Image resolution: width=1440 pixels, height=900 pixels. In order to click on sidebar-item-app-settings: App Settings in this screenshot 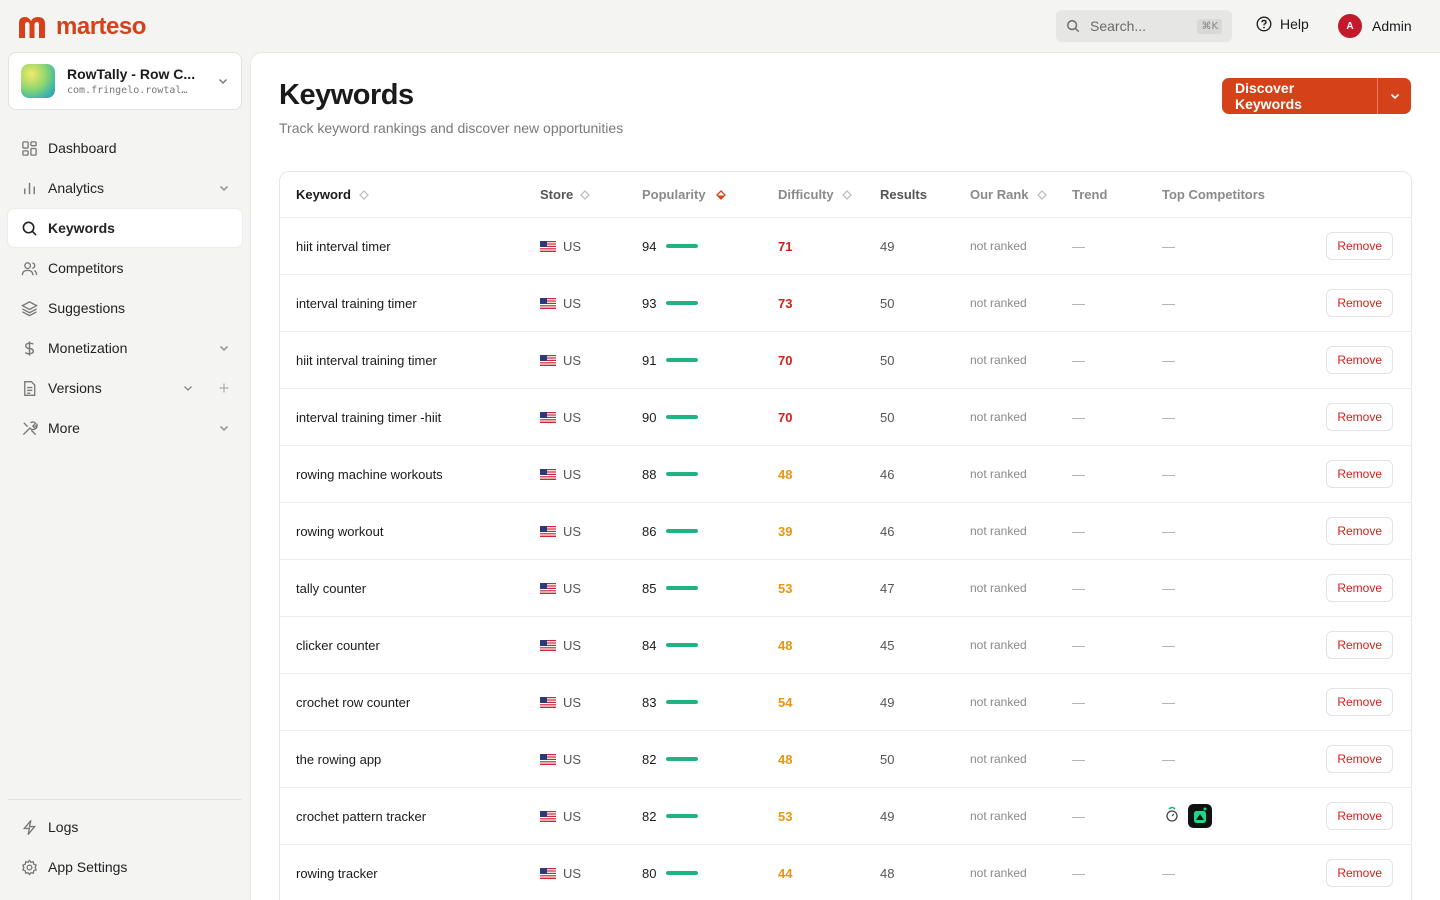, I will do `click(125, 867)`.